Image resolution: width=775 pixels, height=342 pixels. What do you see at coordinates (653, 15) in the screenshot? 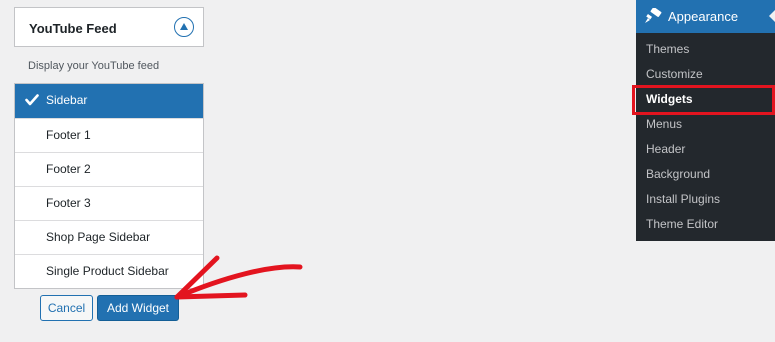
I see `paintbrush-icon` at bounding box center [653, 15].